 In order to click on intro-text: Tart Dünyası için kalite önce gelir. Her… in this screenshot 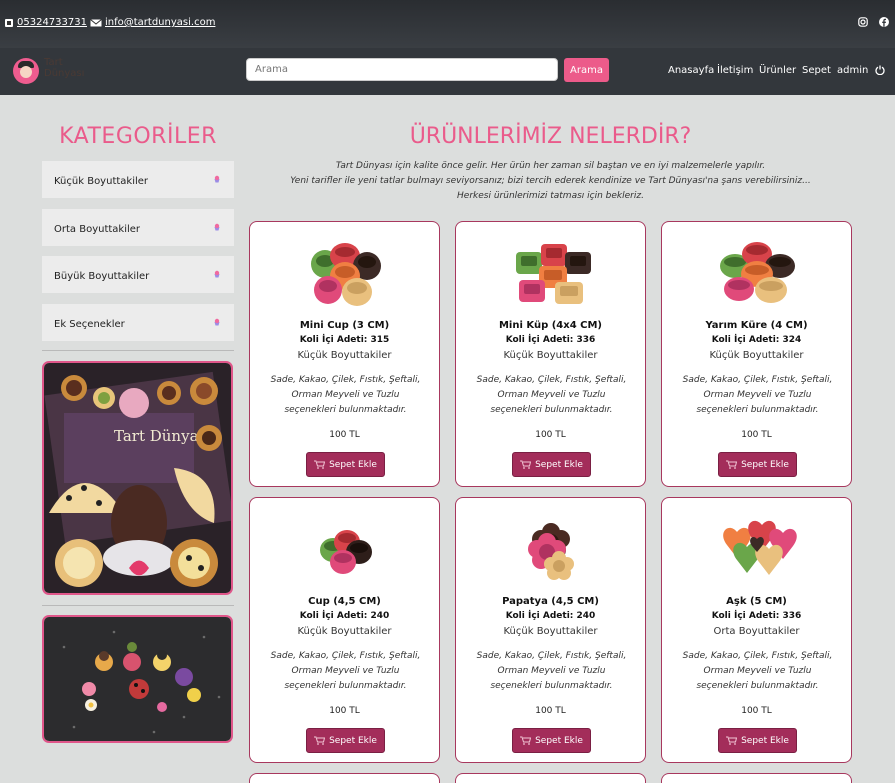, I will do `click(550, 181)`.